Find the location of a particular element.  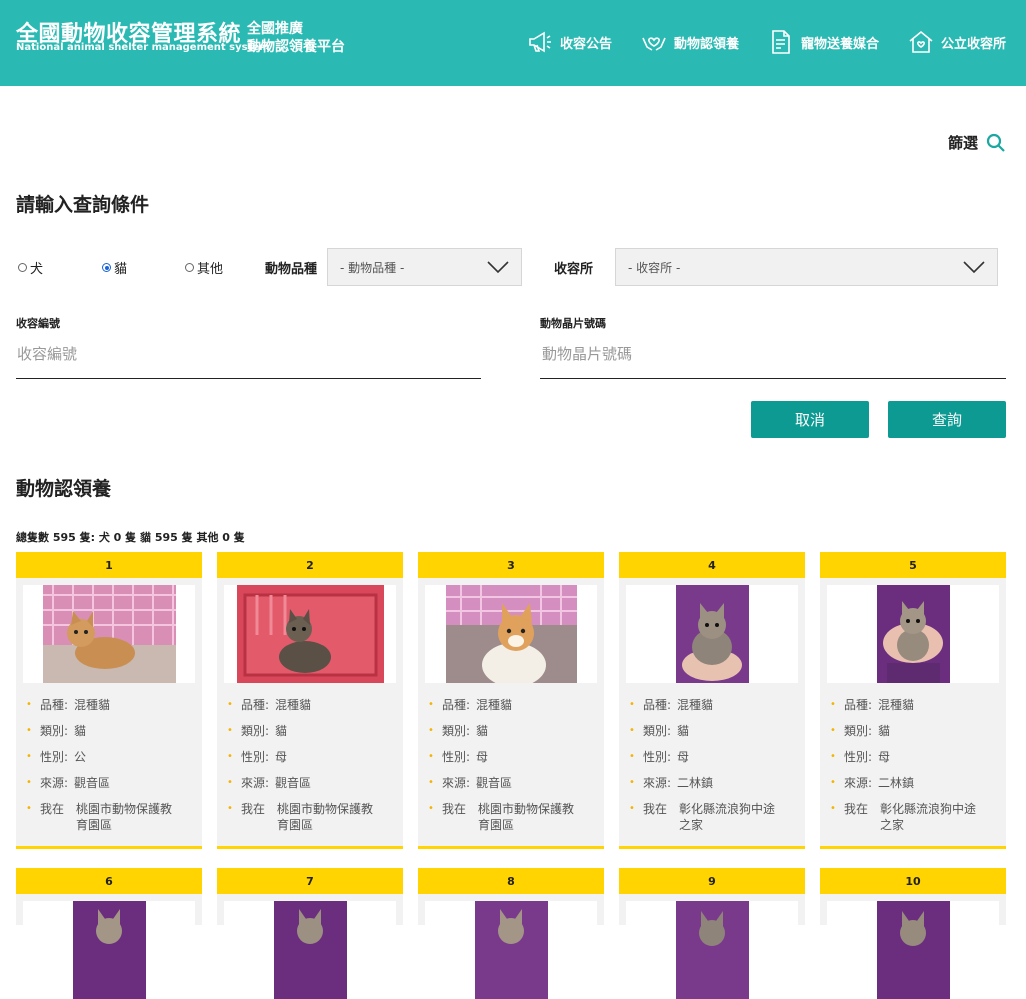

filter-label: 篩選 is located at coordinates (962, 143).